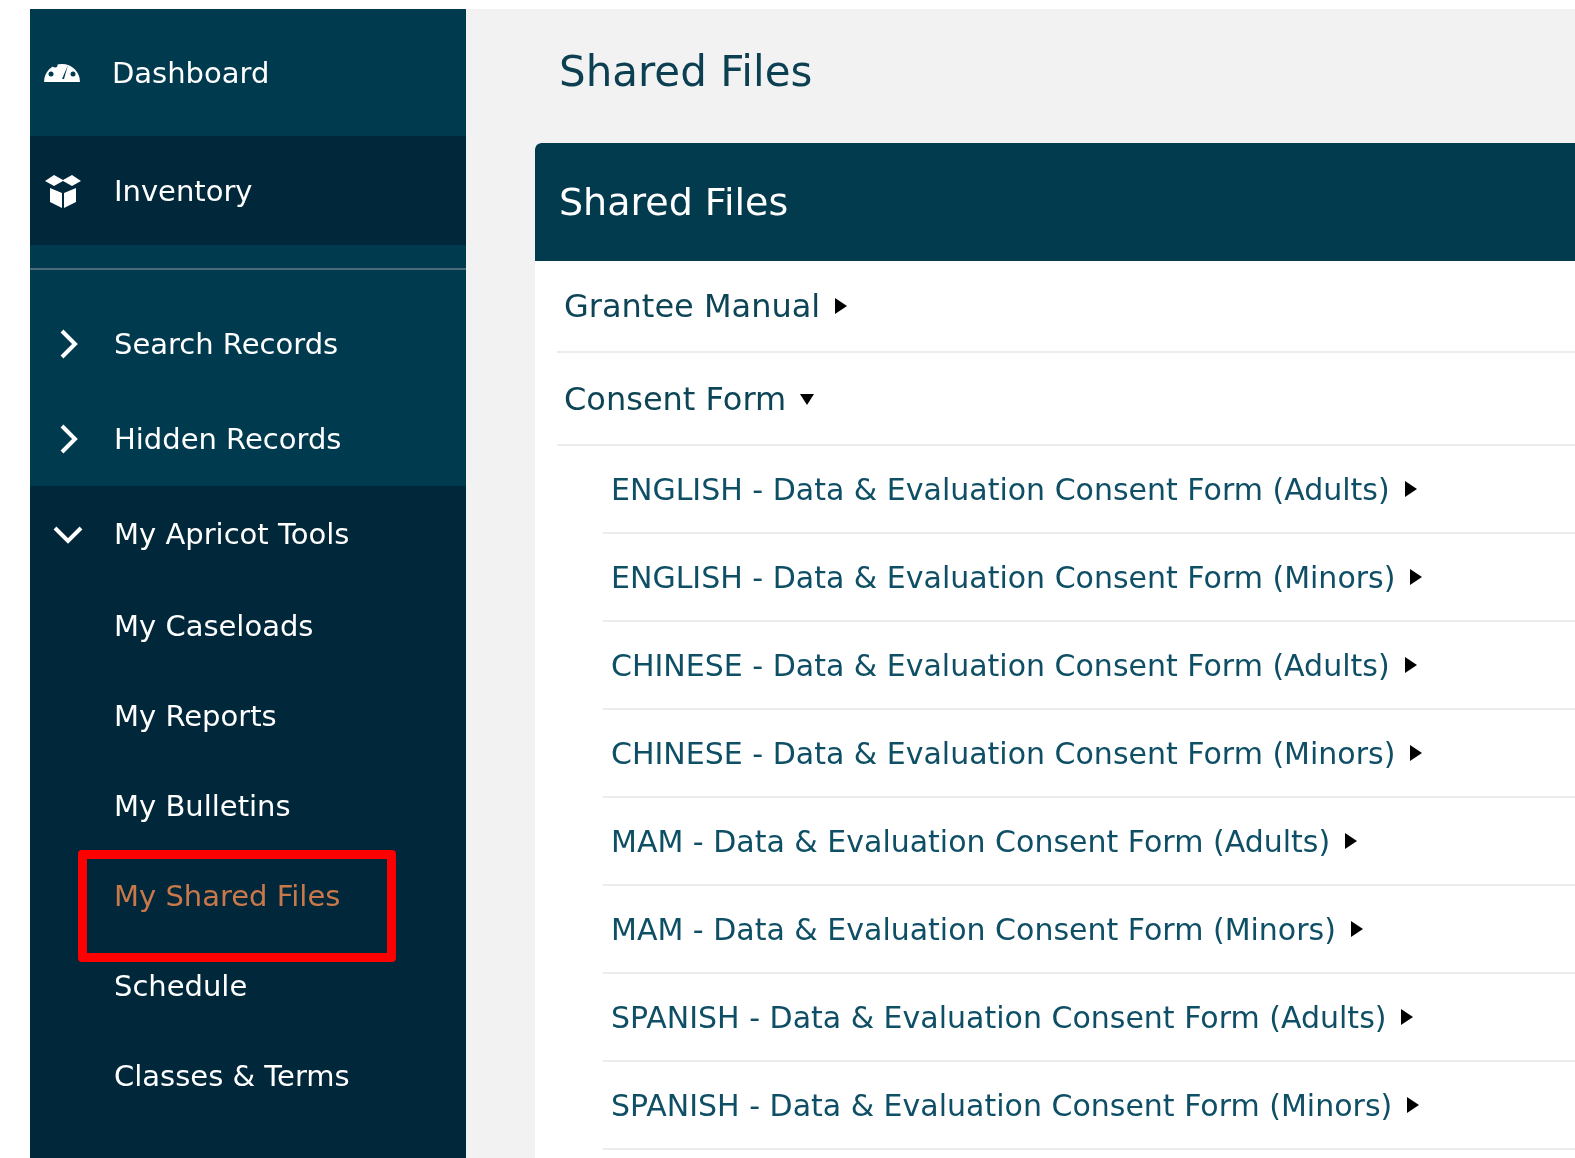  What do you see at coordinates (62, 72) in the screenshot?
I see `gauge-icon` at bounding box center [62, 72].